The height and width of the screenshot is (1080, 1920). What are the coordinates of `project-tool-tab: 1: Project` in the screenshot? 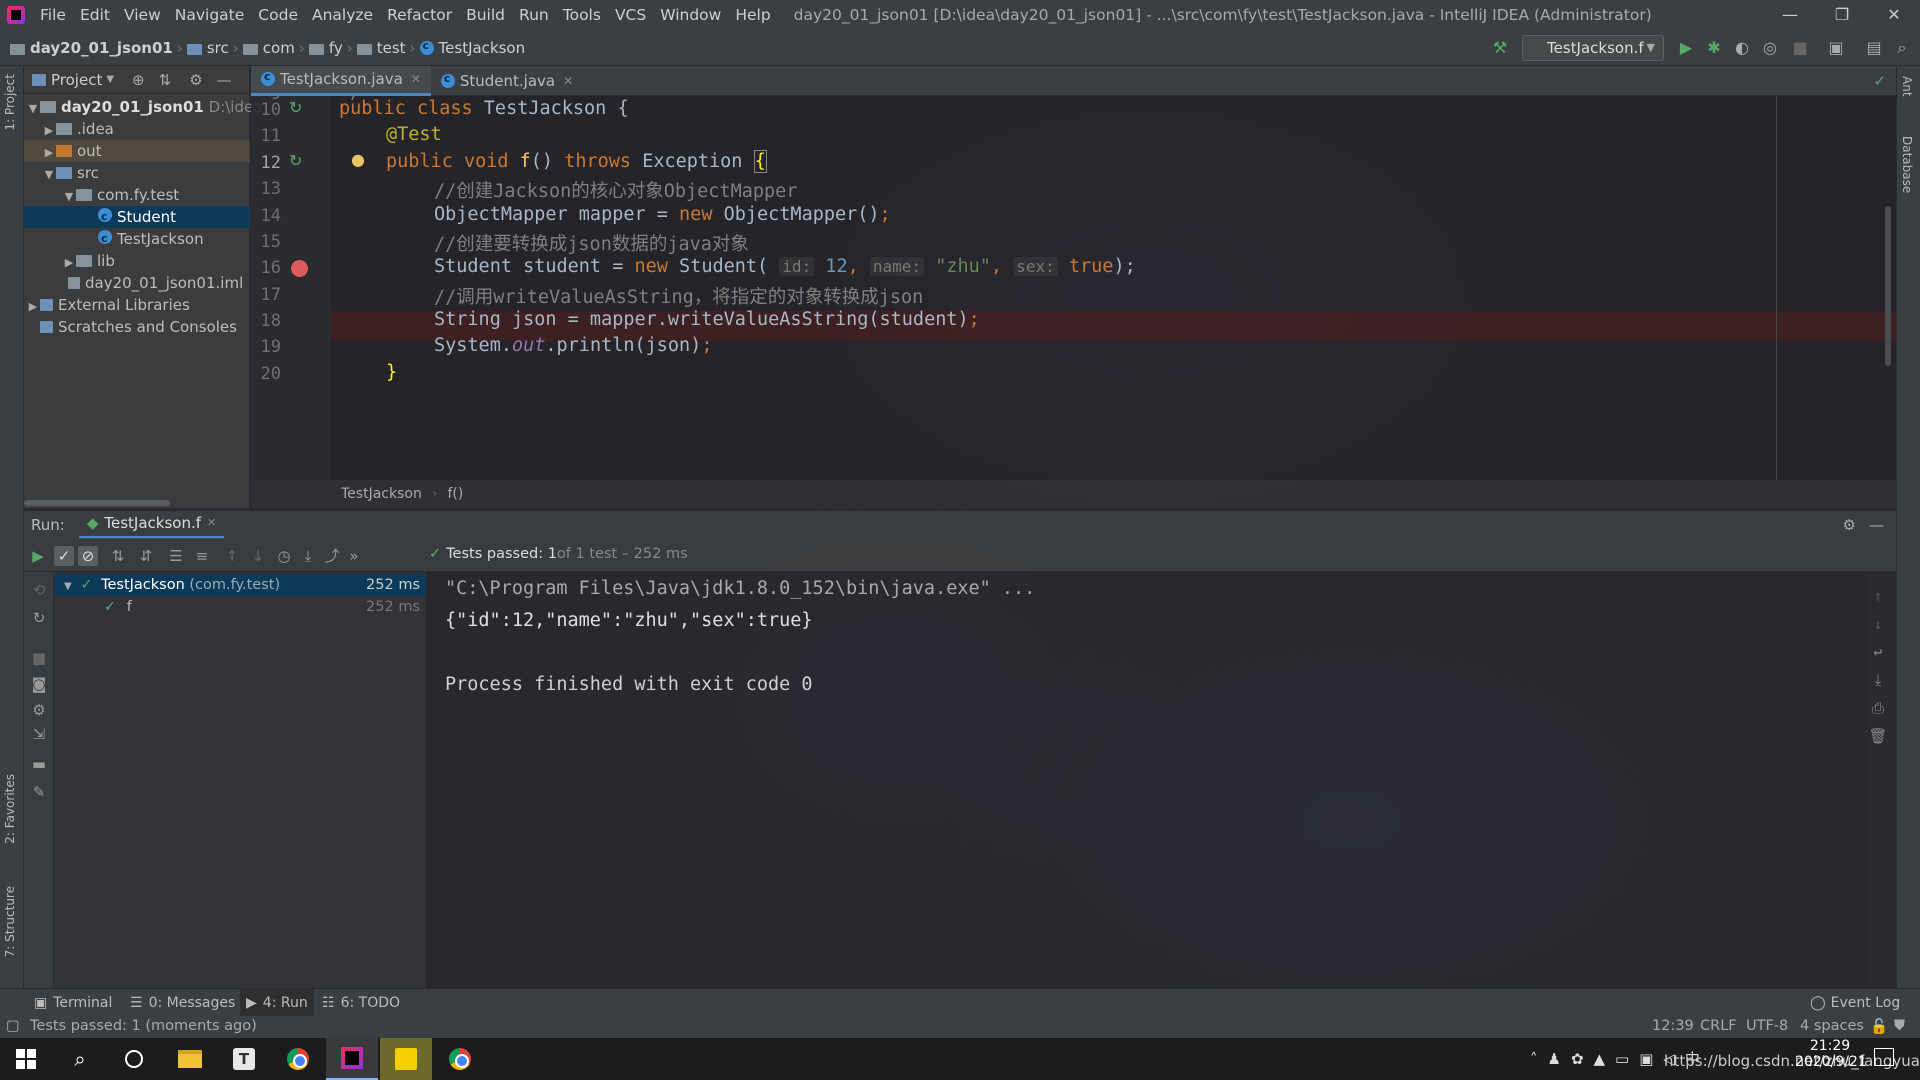 It's located at (10, 102).